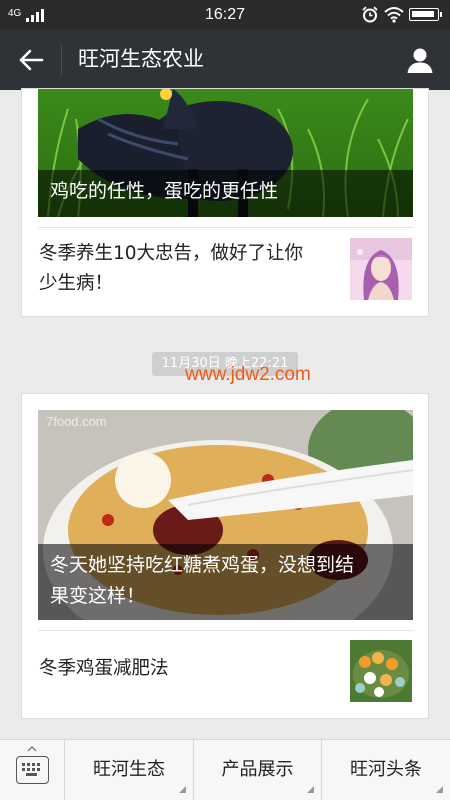 The width and height of the screenshot is (450, 800). What do you see at coordinates (32, 749) in the screenshot?
I see `chevron-up-icon` at bounding box center [32, 749].